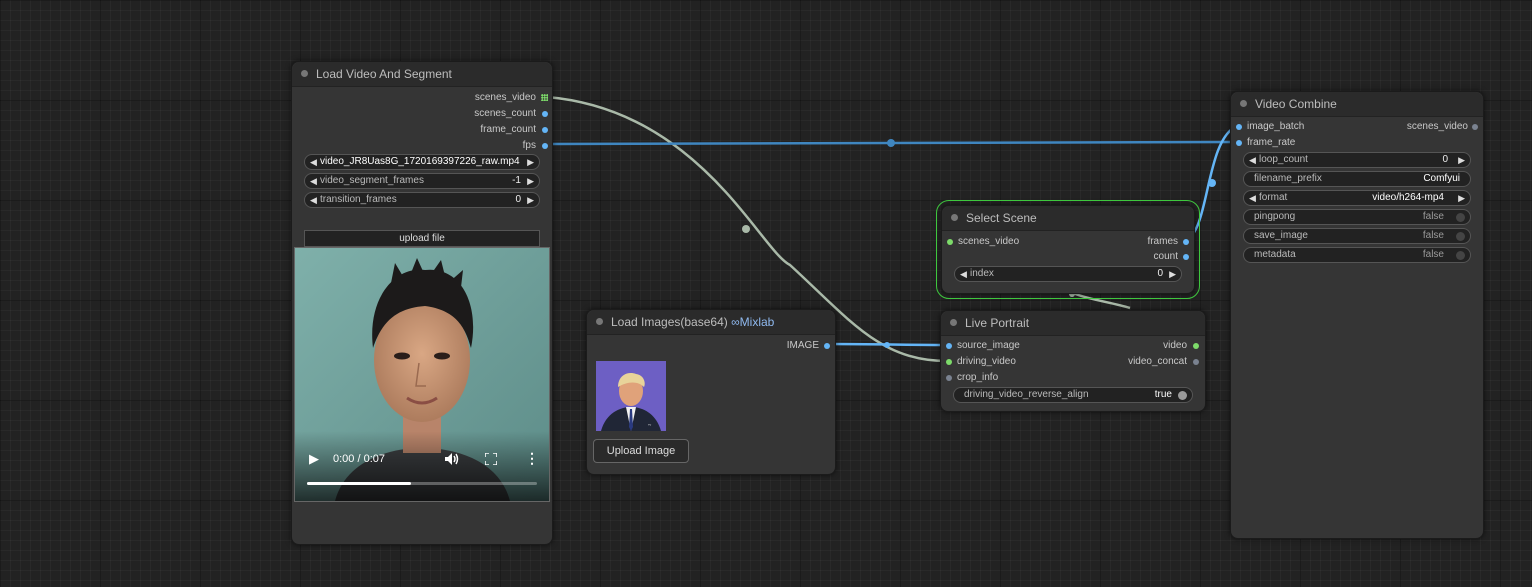  Describe the element at coordinates (989, 241) in the screenshot. I see `input-scenes-video: scenes_video` at that location.